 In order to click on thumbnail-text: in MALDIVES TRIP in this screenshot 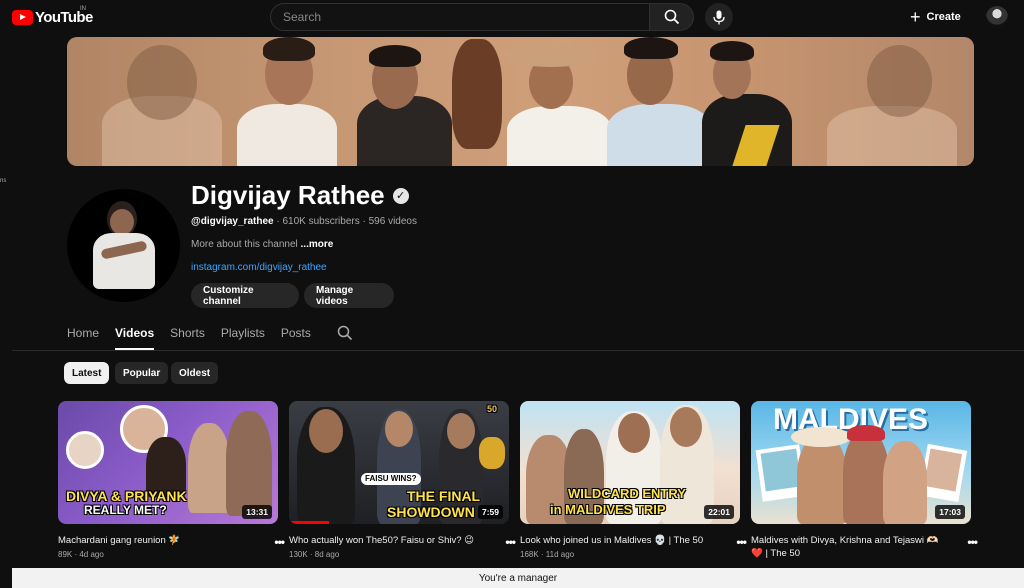, I will do `click(608, 509)`.